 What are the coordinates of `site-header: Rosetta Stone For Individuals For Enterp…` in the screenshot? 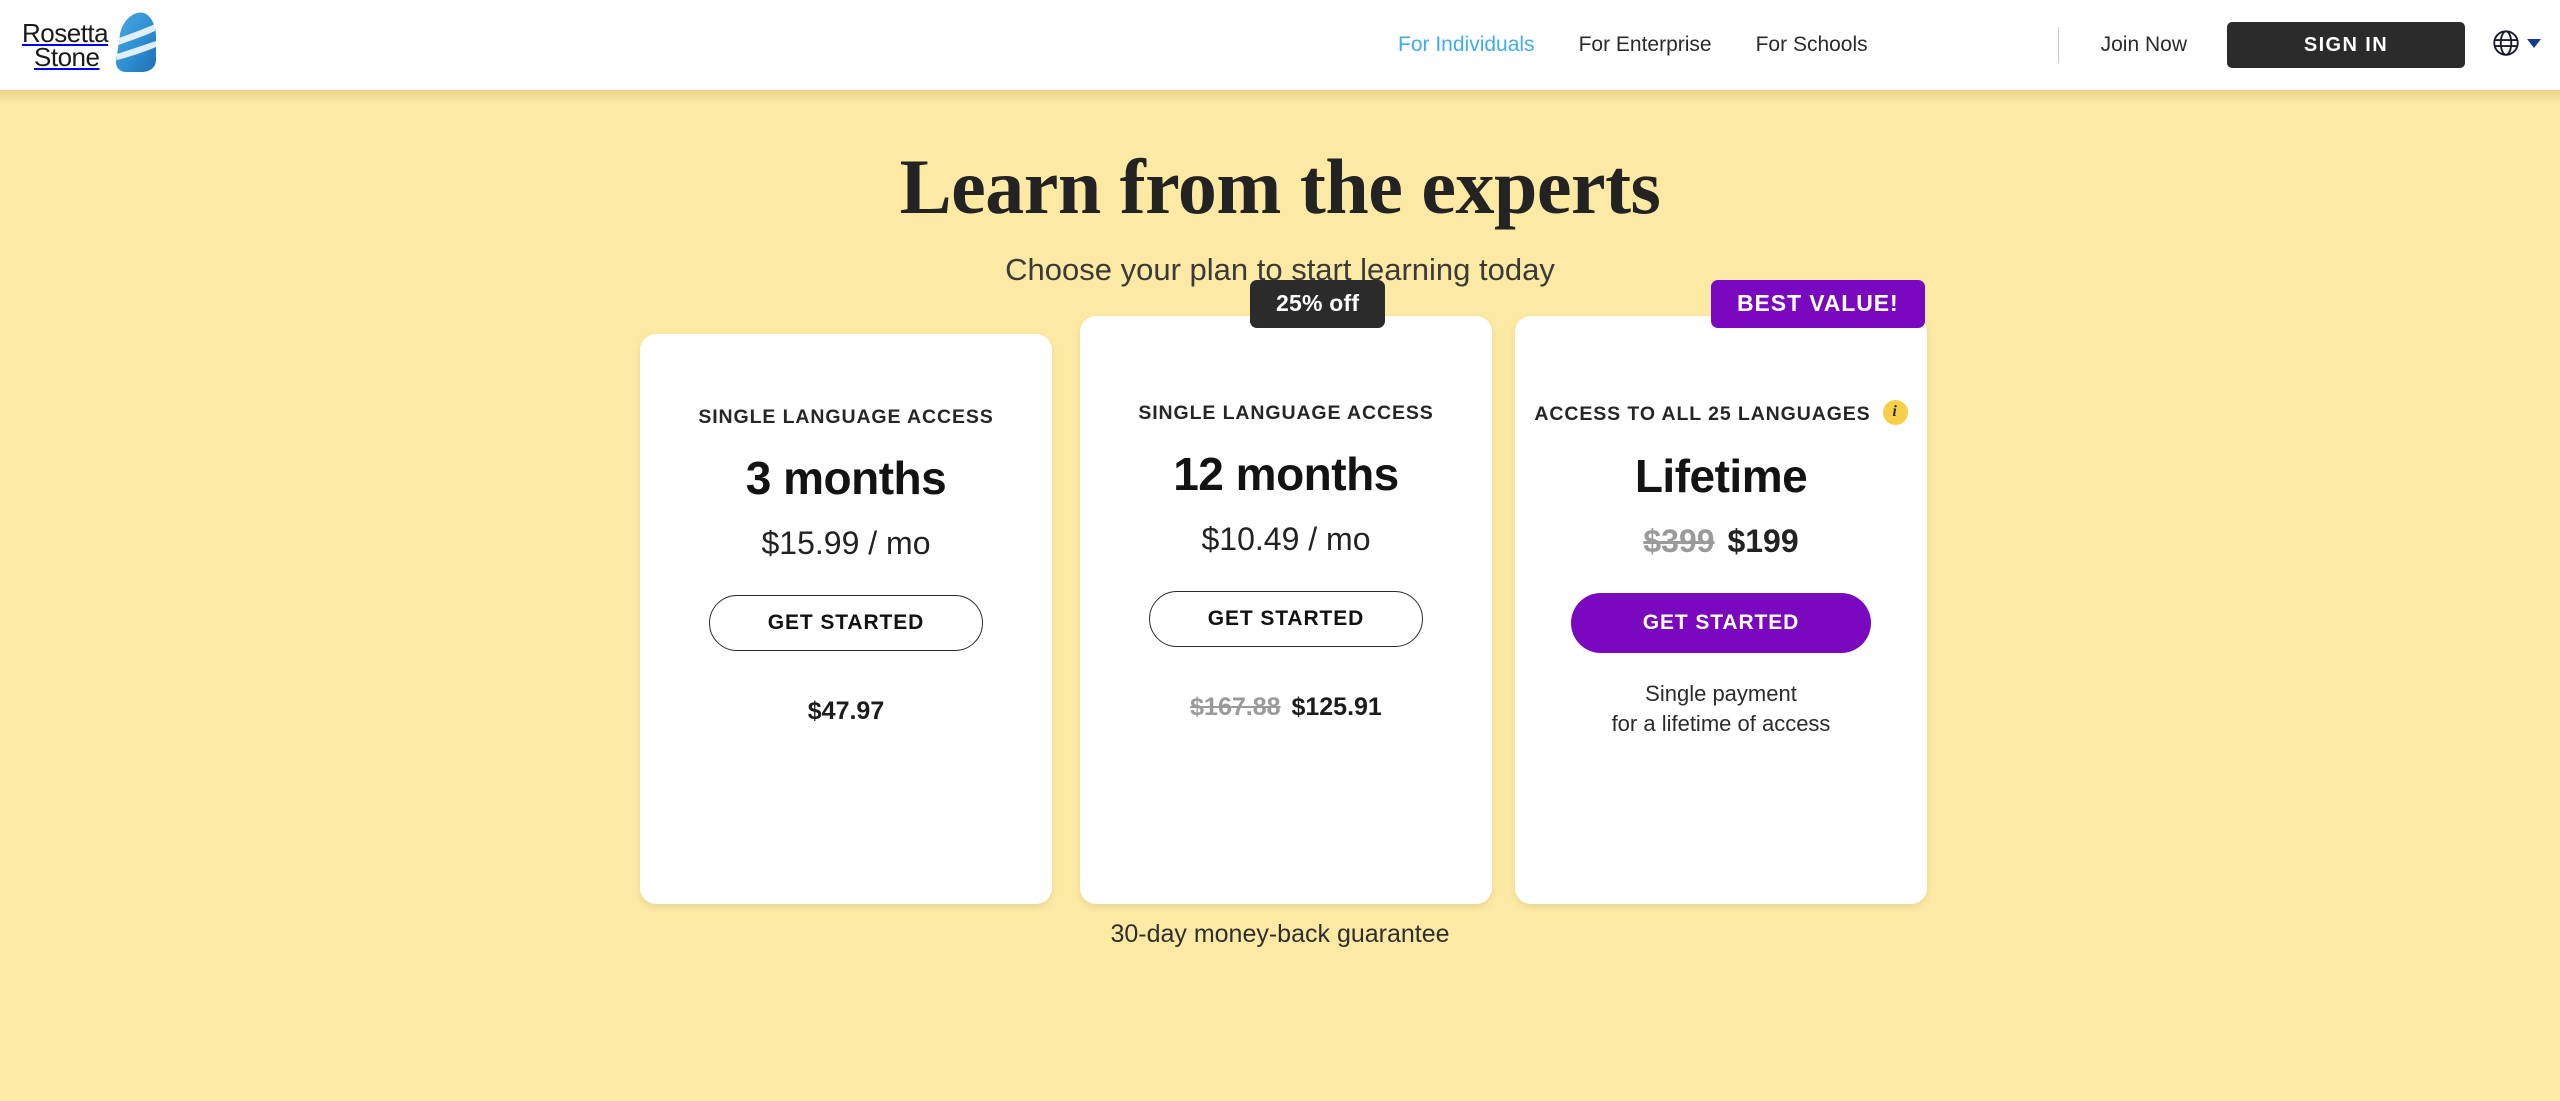 It's located at (1280, 52).